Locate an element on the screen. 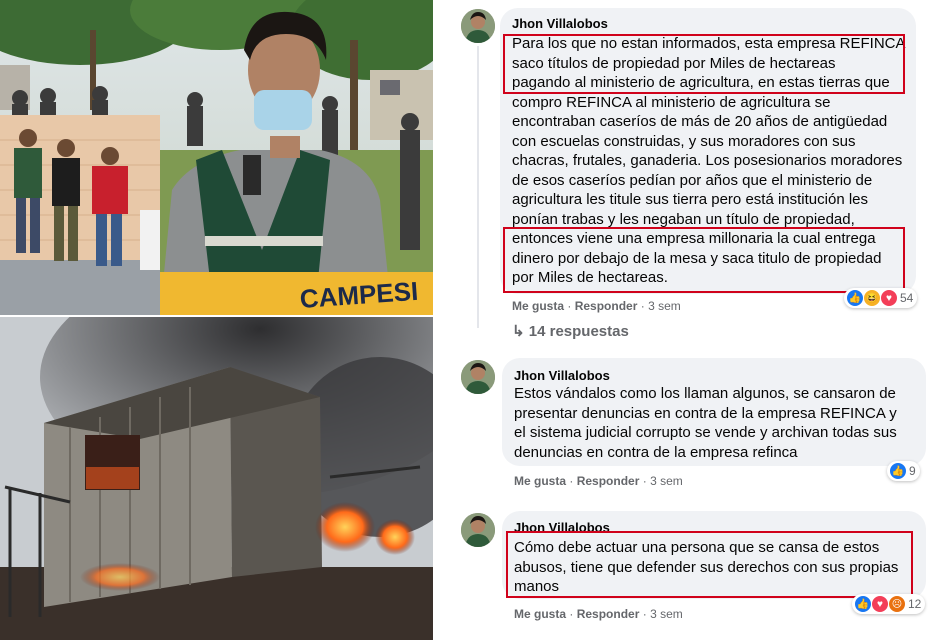 This screenshot has height=640, width=928. reaction-count: 12 is located at coordinates (915, 604).